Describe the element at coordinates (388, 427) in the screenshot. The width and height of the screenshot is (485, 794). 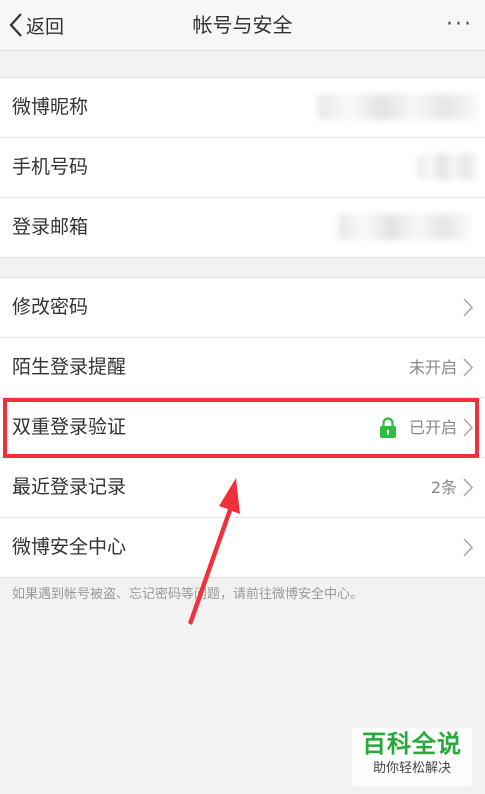
I see `lock-icon` at that location.